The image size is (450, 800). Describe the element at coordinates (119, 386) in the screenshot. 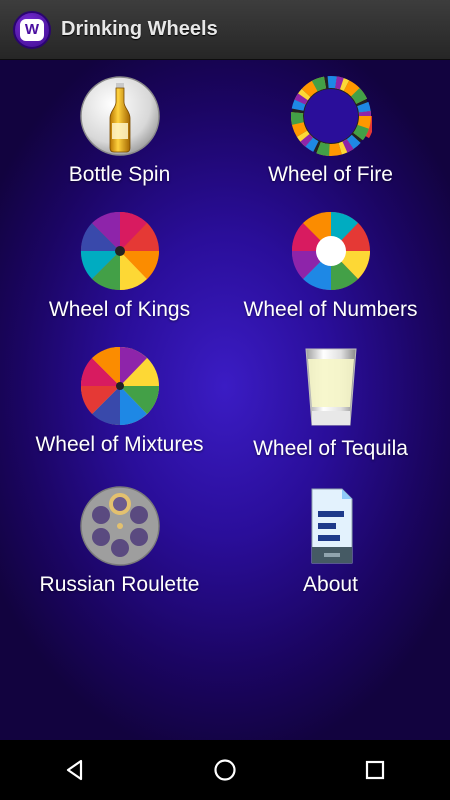

I see `mixtures-wheel-icon` at that location.